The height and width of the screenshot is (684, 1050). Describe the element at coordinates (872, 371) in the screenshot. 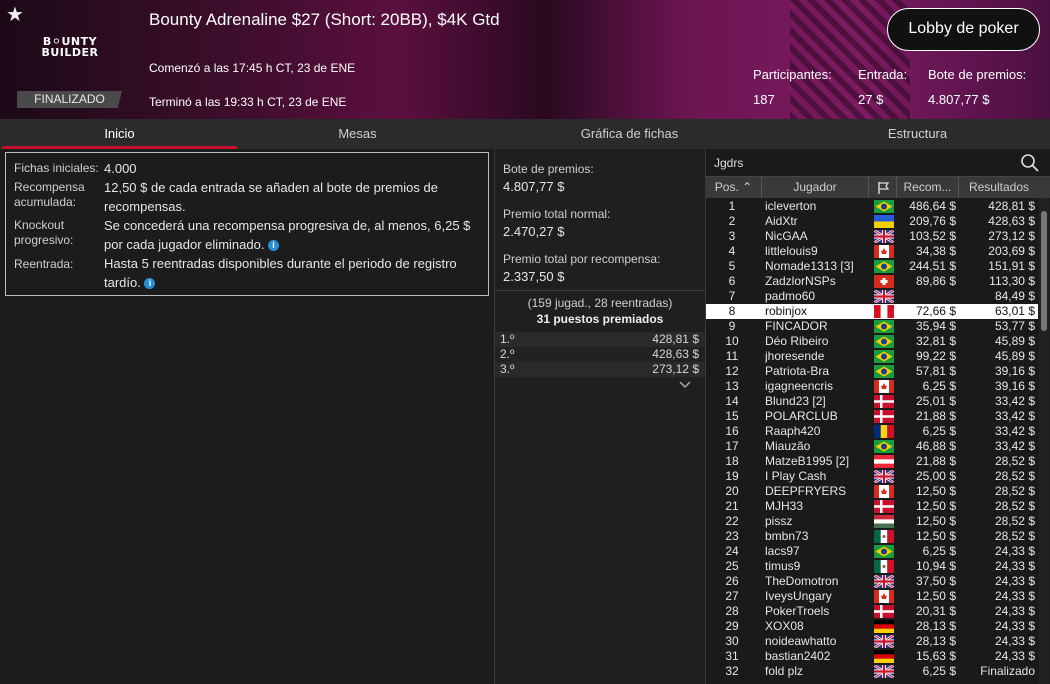

I see `table-row: 12 Patriota-Bra 57,81 $ 39,16 $` at that location.